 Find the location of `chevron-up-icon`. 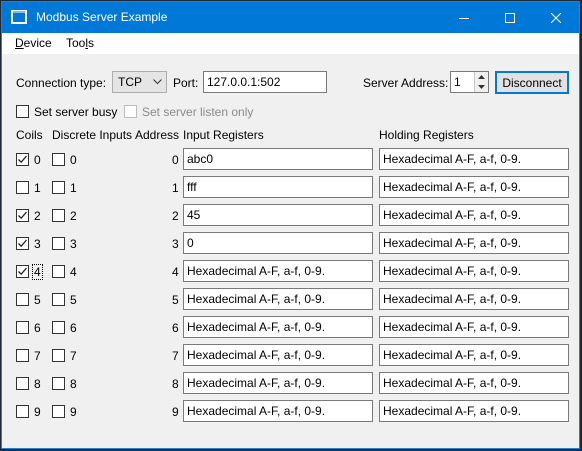

chevron-up-icon is located at coordinates (481, 77).